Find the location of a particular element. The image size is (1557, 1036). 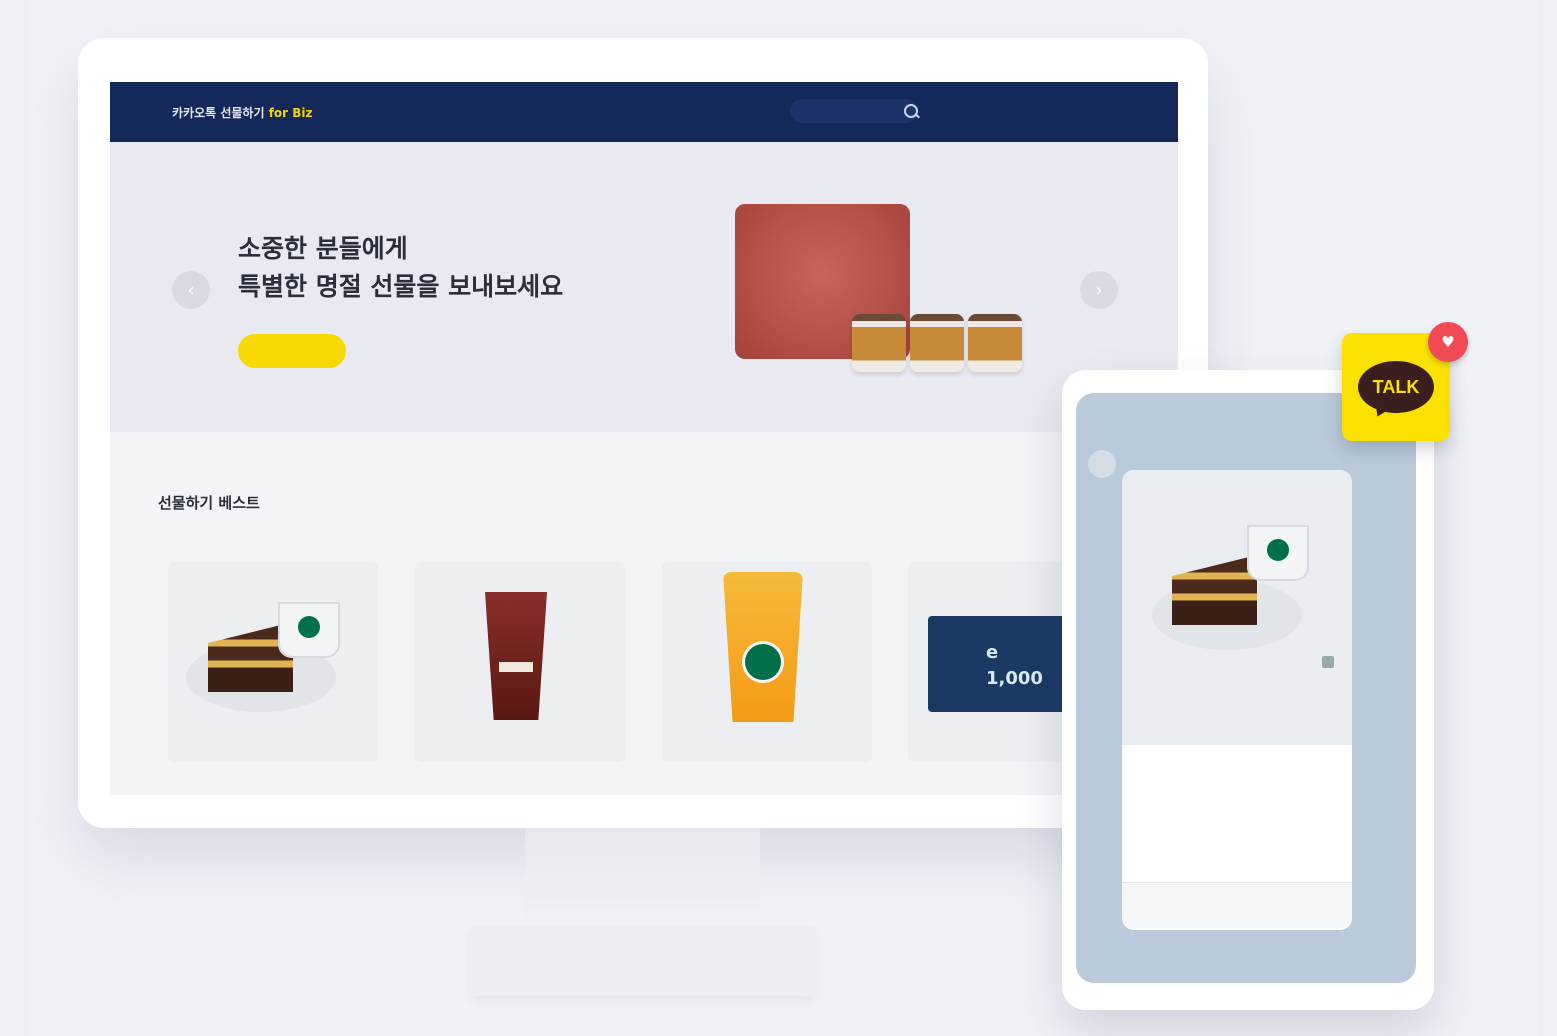

site-logo: 카카오톡 선물하기 for Biz is located at coordinates (242, 112).